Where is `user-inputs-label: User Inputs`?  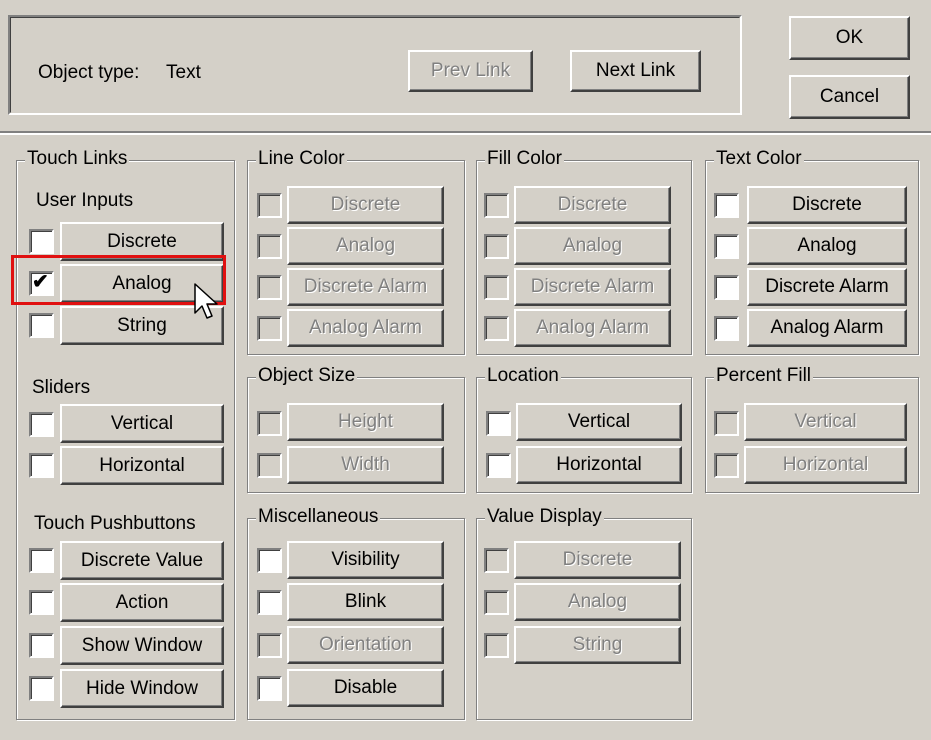 user-inputs-label: User Inputs is located at coordinates (85, 200).